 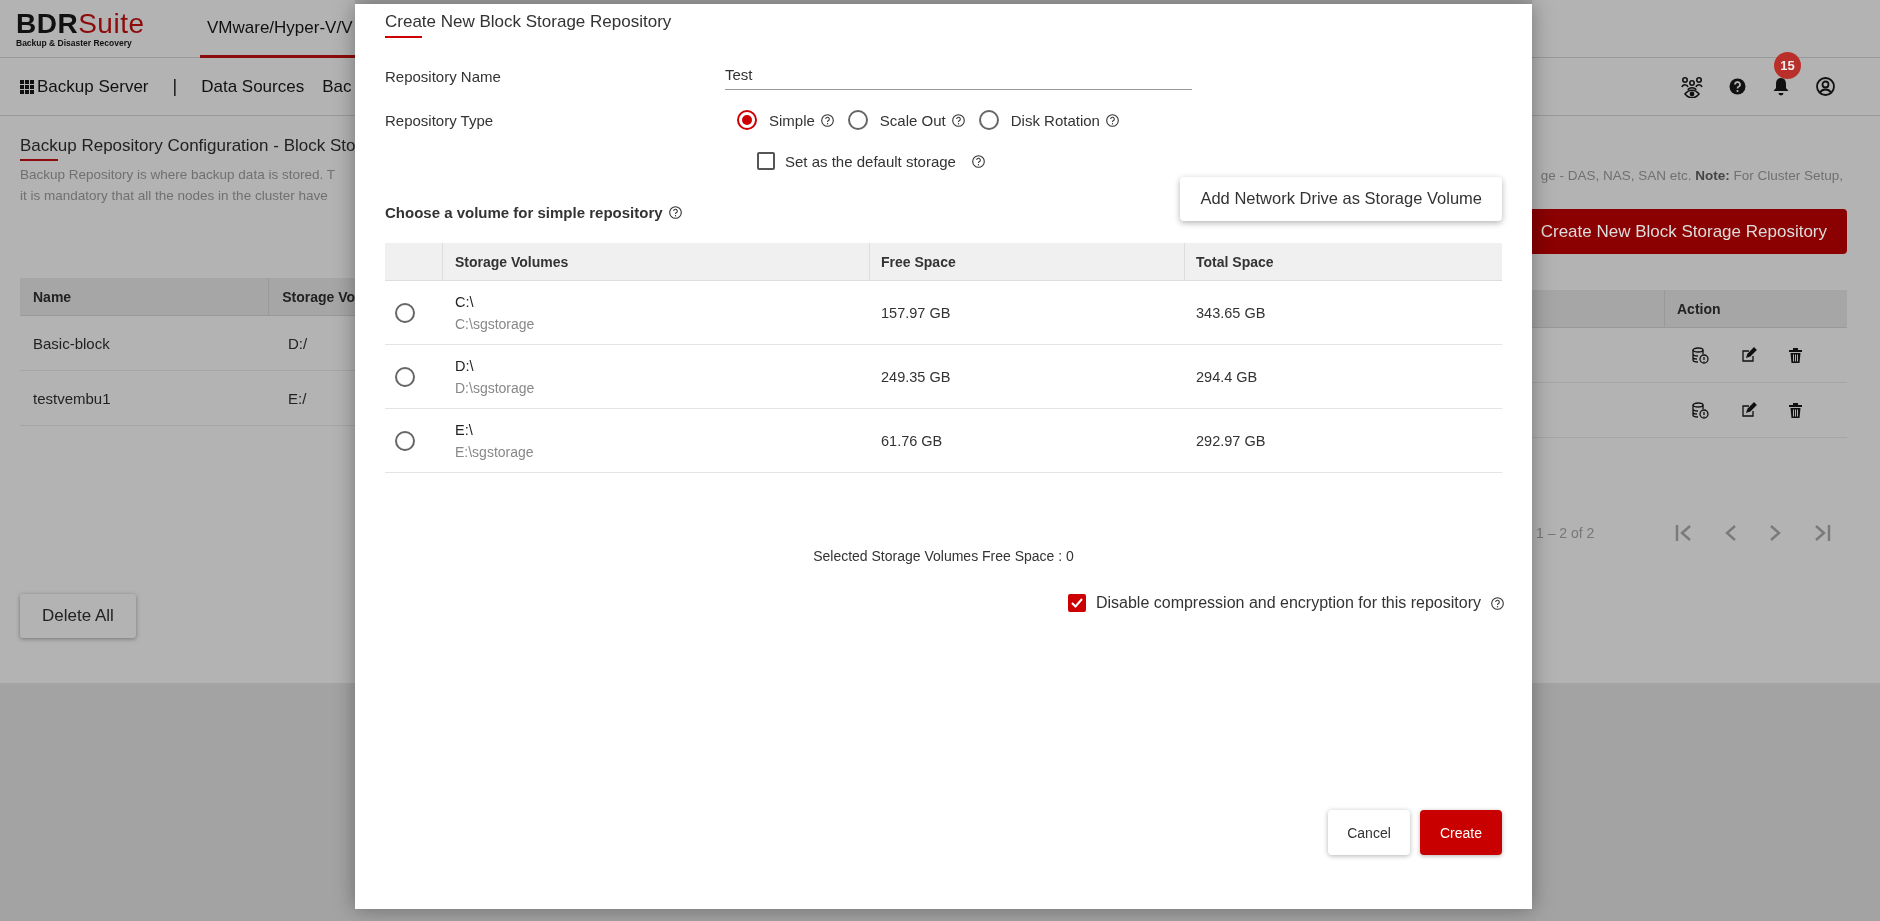 What do you see at coordinates (916, 376) in the screenshot?
I see `table-cell-text: 249.35 GB` at bounding box center [916, 376].